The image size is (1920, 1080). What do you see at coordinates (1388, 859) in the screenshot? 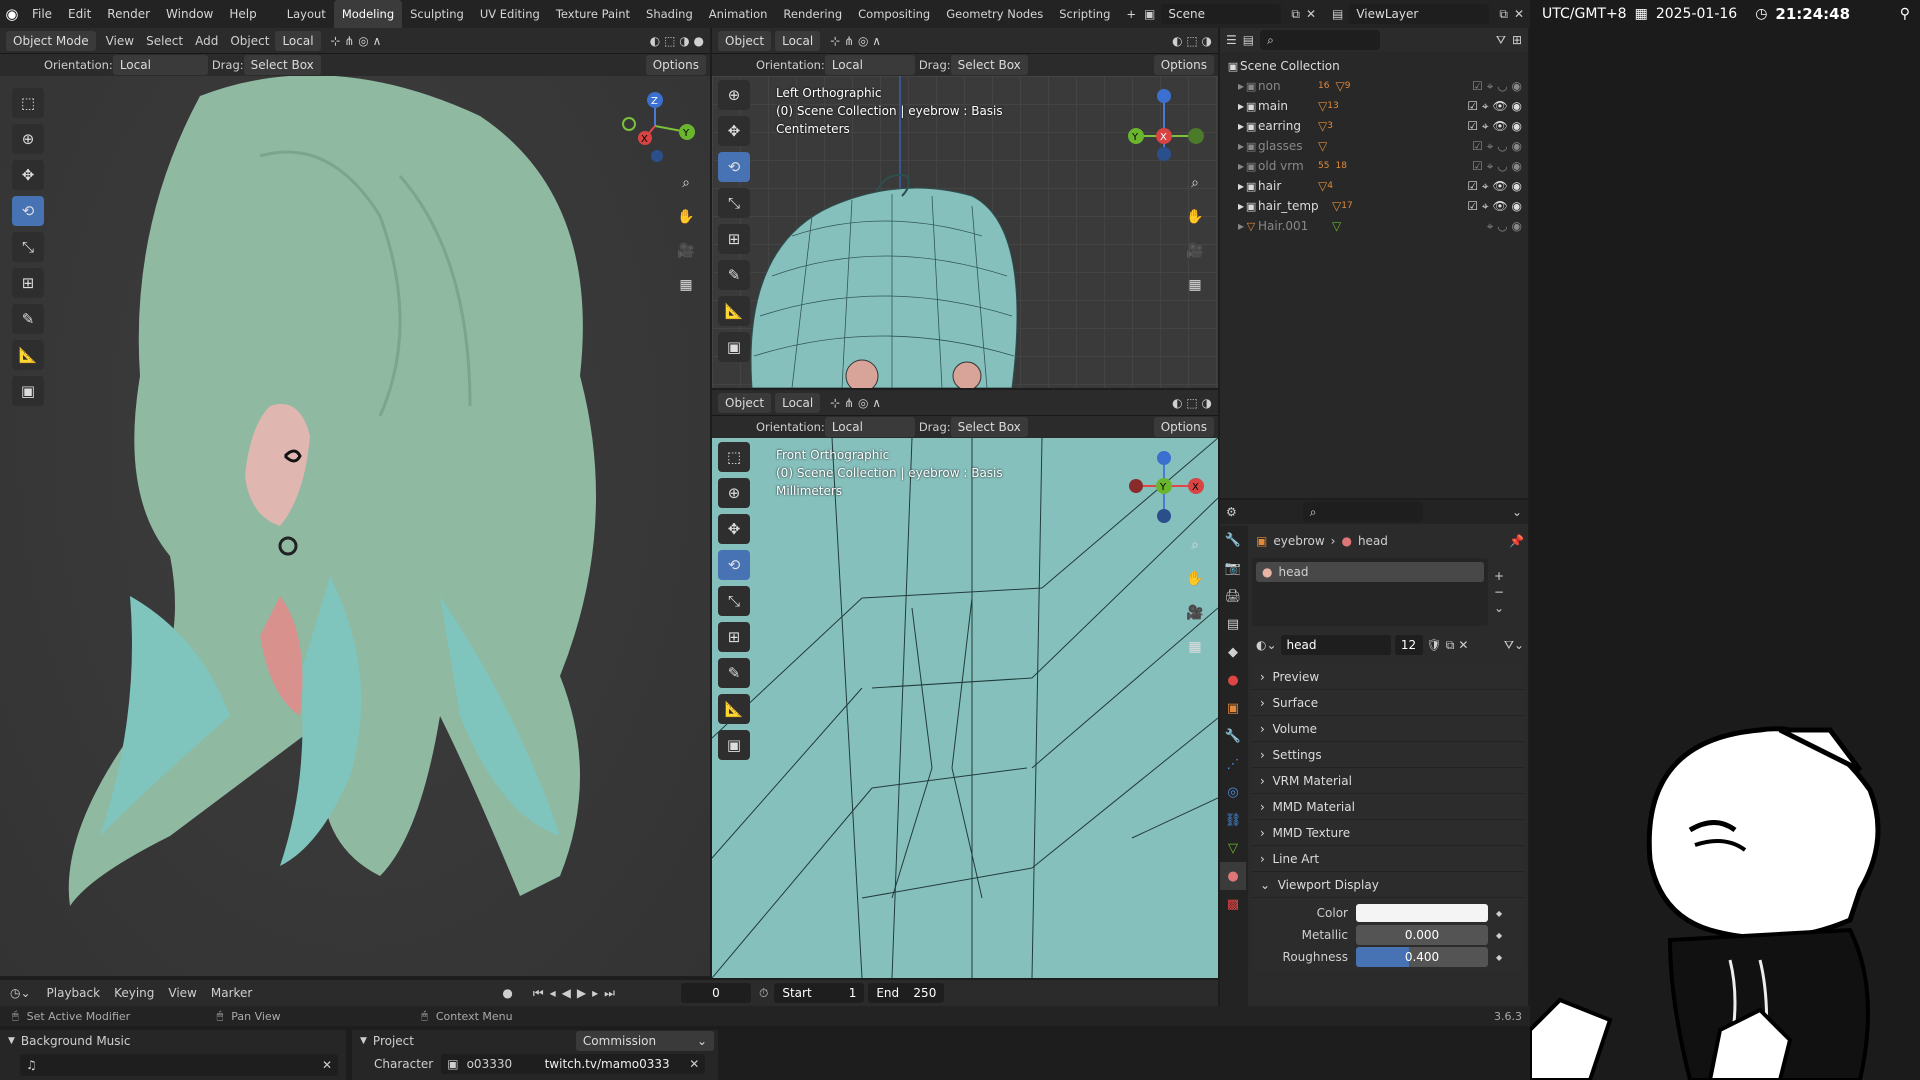
I see `panel-line-art: › Line Art` at bounding box center [1388, 859].